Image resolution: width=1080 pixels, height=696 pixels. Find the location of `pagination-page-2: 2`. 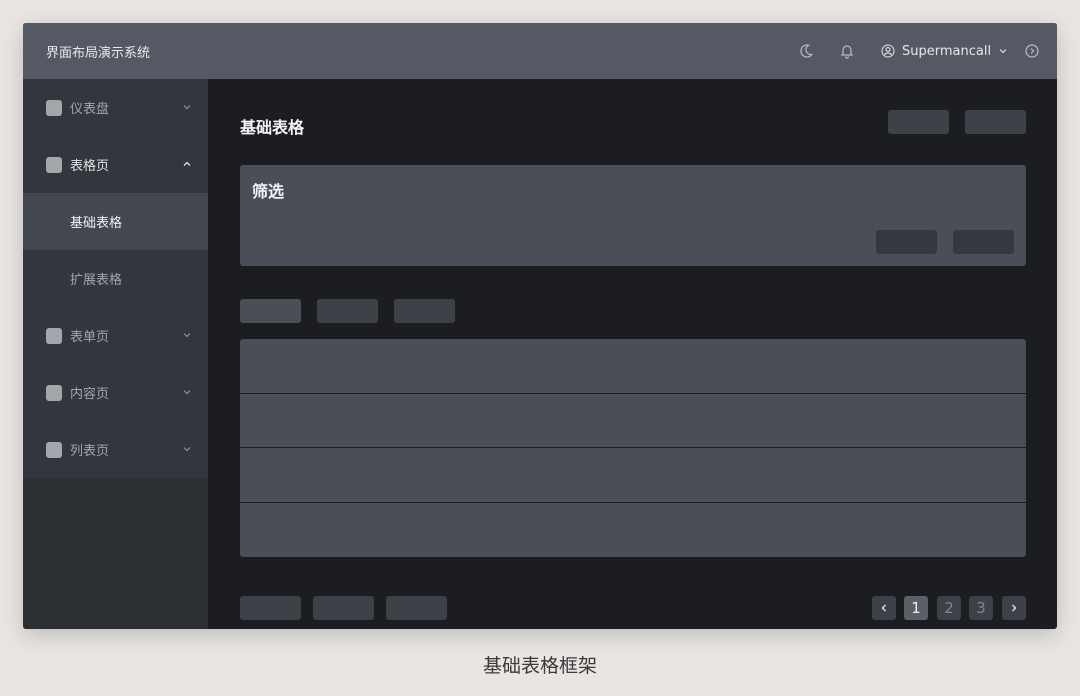

pagination-page-2: 2 is located at coordinates (949, 608).